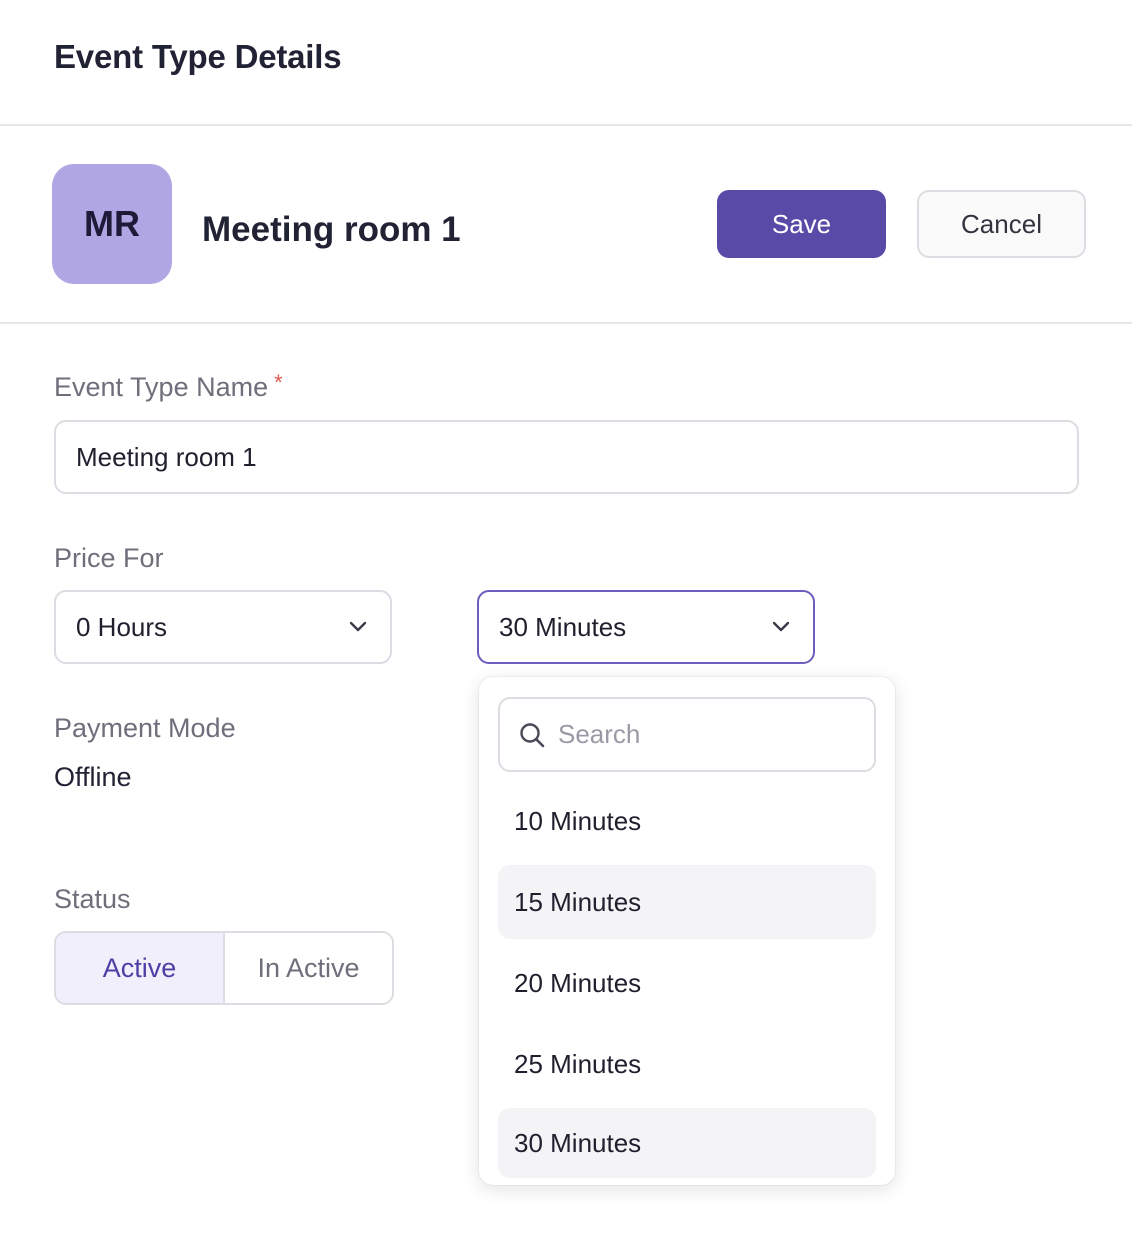  I want to click on event-type-name-field: Meeting room 1, so click(566, 457).